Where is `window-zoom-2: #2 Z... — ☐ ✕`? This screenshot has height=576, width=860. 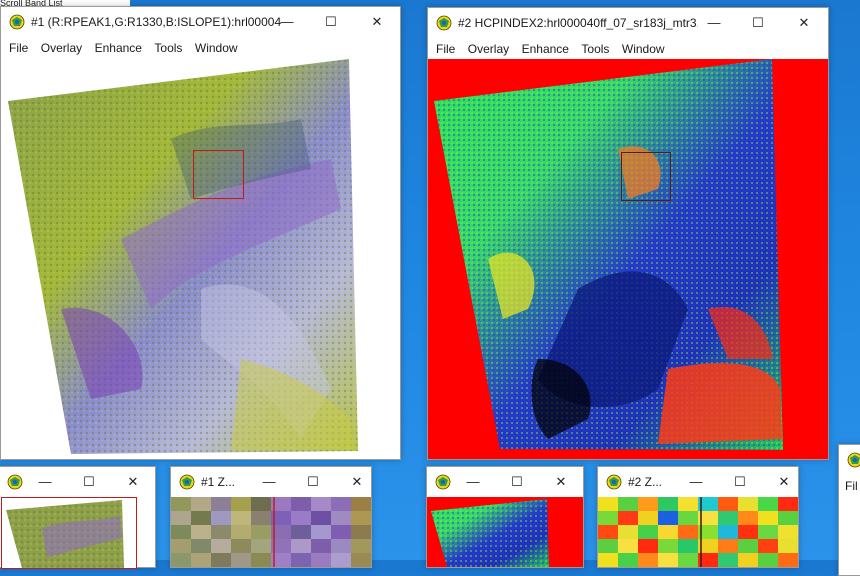
window-zoom-2: #2 Z... — ☐ ✕ is located at coordinates (698, 517).